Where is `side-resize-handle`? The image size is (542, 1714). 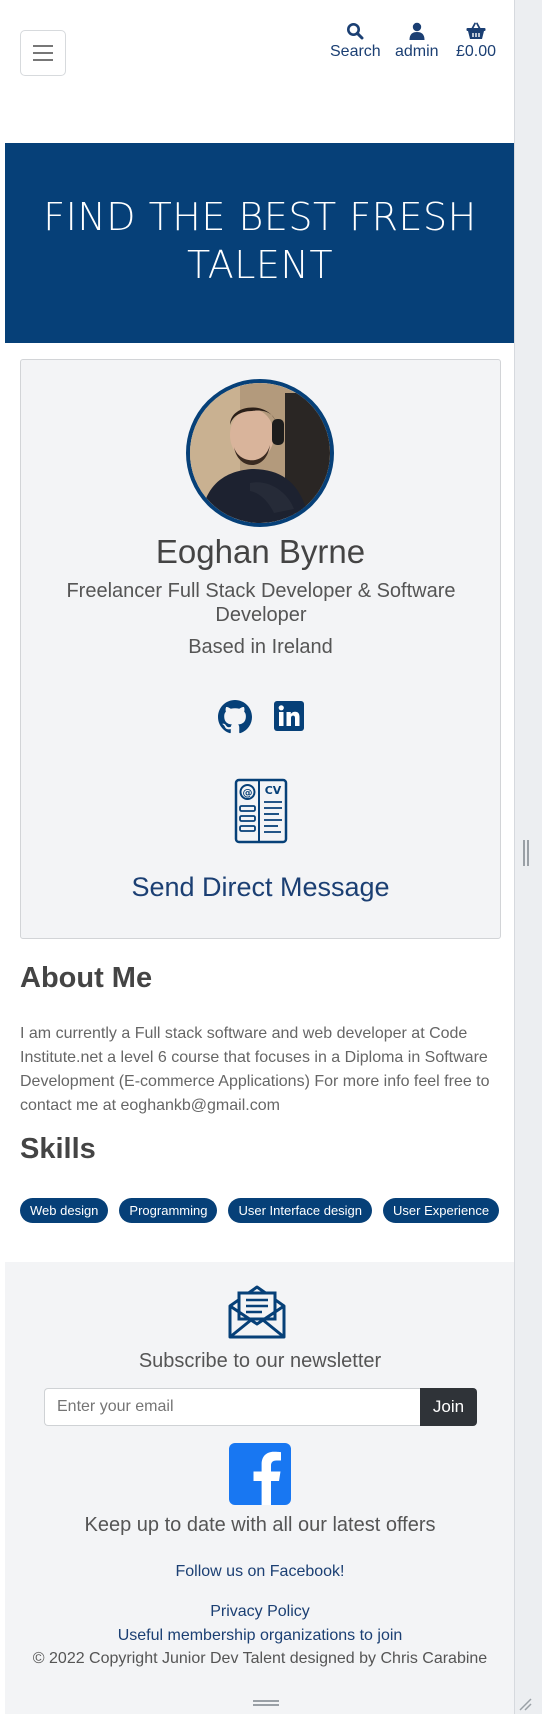
side-resize-handle is located at coordinates (526, 853).